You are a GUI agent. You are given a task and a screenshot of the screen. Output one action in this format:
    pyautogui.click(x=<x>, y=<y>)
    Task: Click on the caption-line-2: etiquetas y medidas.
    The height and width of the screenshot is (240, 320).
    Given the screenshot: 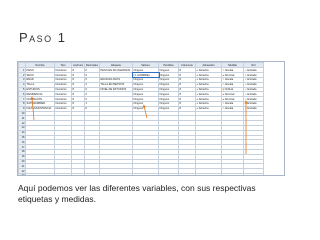 What is the action you would take?
    pyautogui.click(x=57, y=199)
    